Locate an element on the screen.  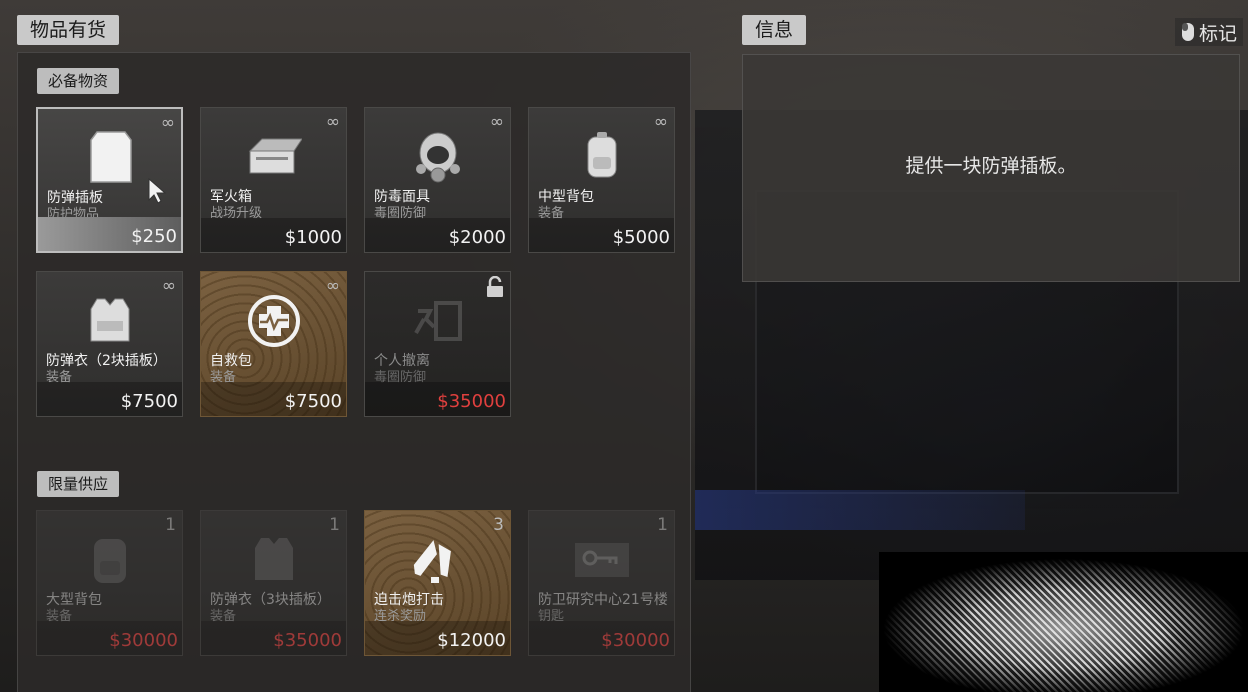
item-price: $1000 is located at coordinates (313, 237).